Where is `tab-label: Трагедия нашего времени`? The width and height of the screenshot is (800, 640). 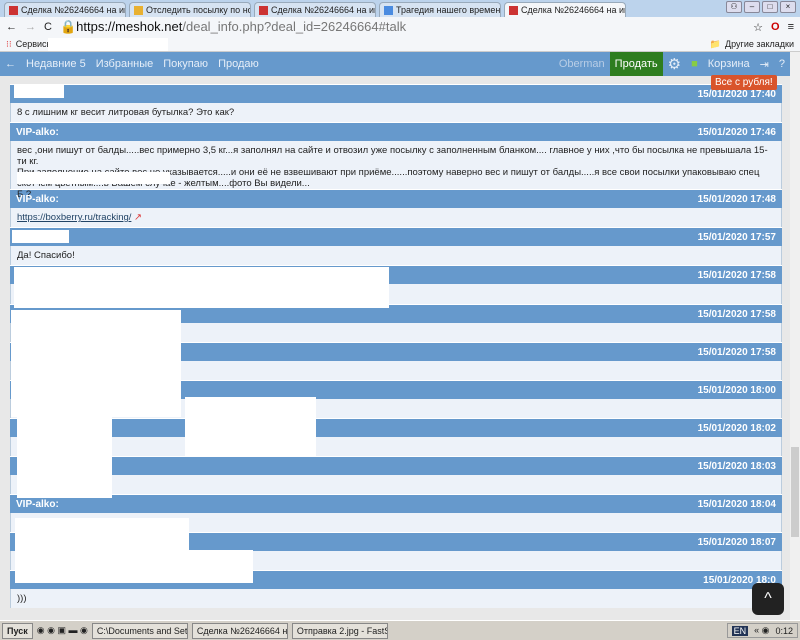
tab-label: Трагедия нашего времени is located at coordinates (448, 10).